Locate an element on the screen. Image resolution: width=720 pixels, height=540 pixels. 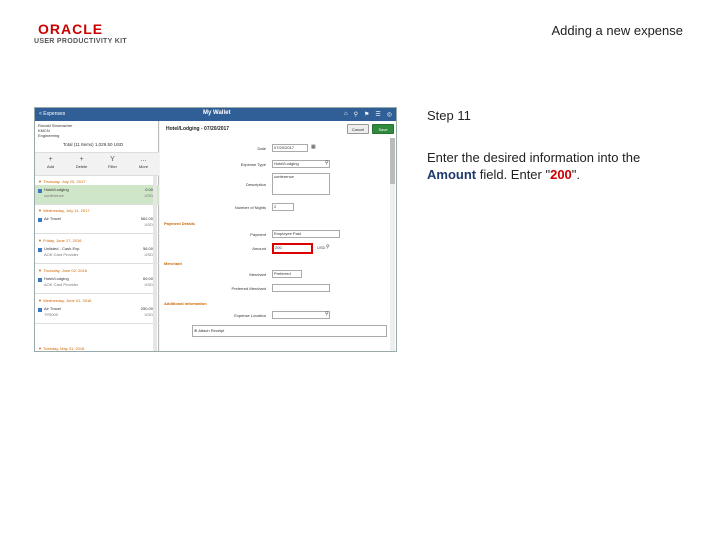
row-value: 69.00 is located at coordinates (147, 278).